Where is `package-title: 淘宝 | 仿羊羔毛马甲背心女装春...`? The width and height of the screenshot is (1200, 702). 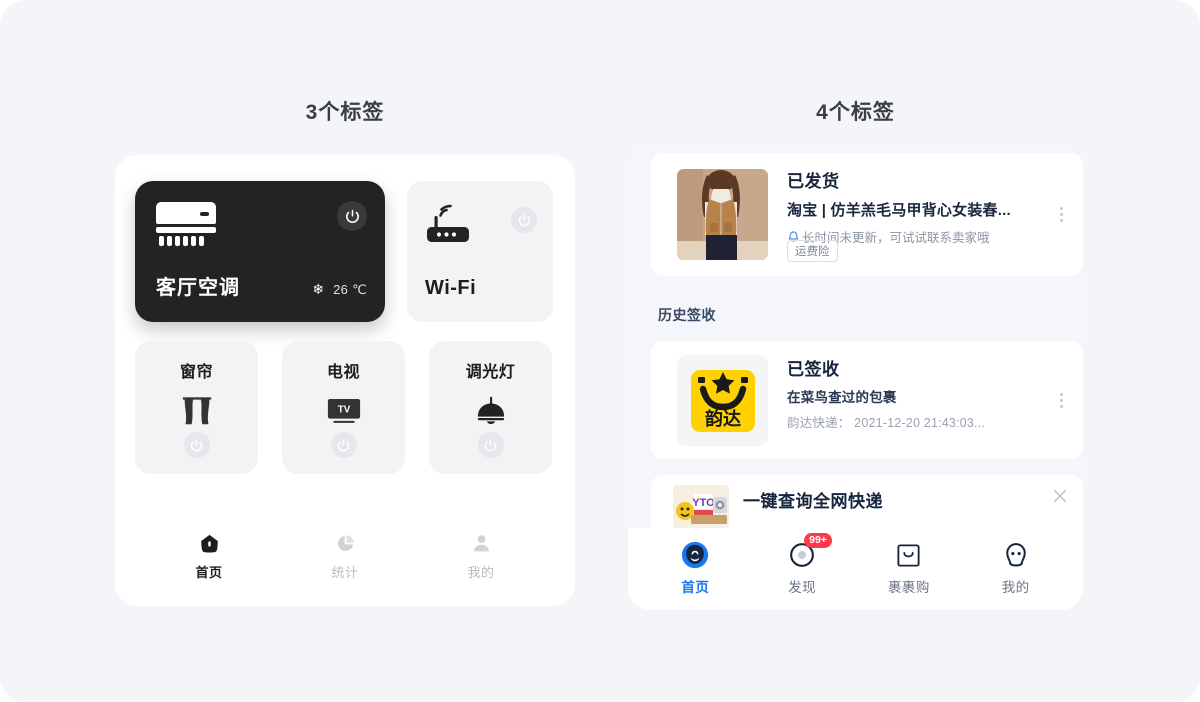
package-title: 淘宝 | 仿羊羔毛马甲背心女装春... is located at coordinates (899, 210).